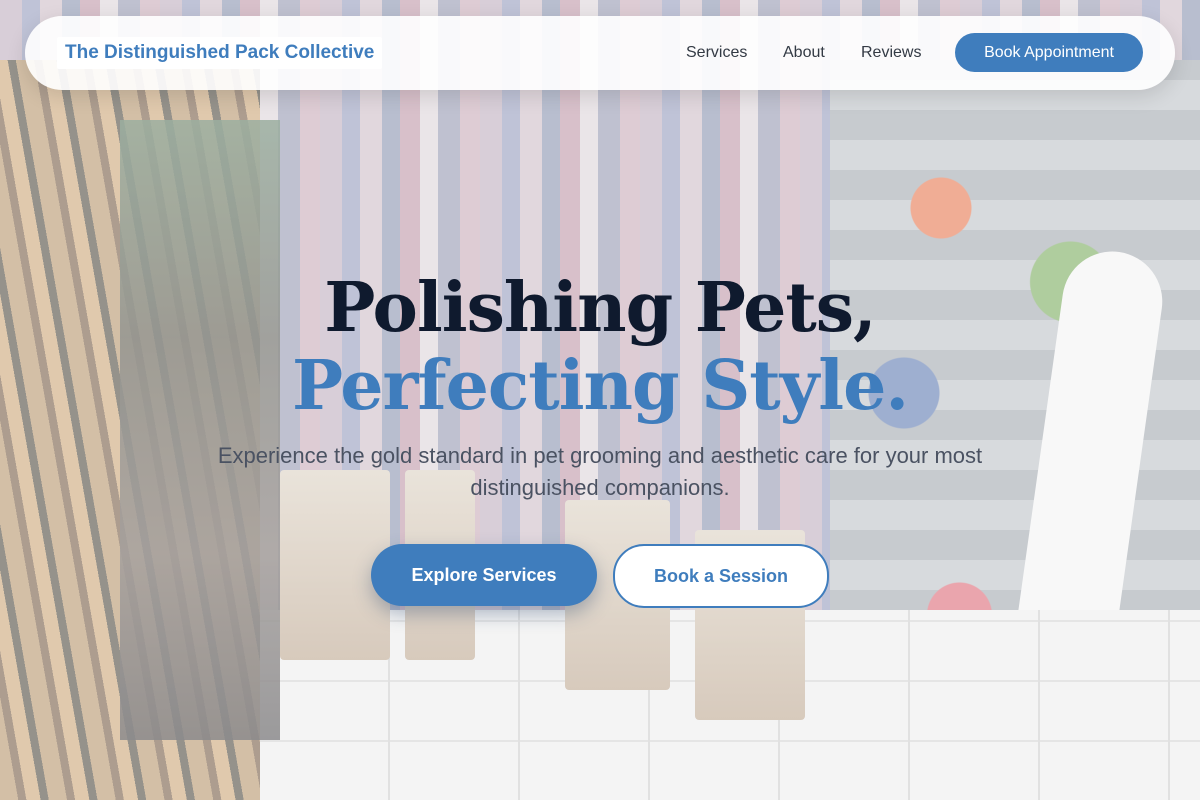  Describe the element at coordinates (220, 53) in the screenshot. I see `brand-logo-text: The Distinguished Pack Collective` at that location.